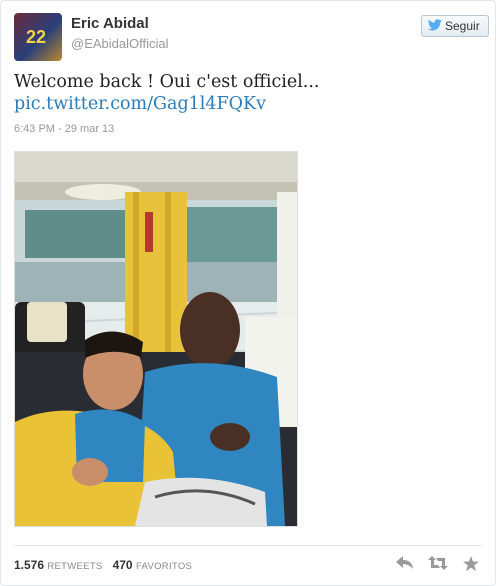 The height and width of the screenshot is (586, 496). I want to click on avatar: 22, so click(38, 37).